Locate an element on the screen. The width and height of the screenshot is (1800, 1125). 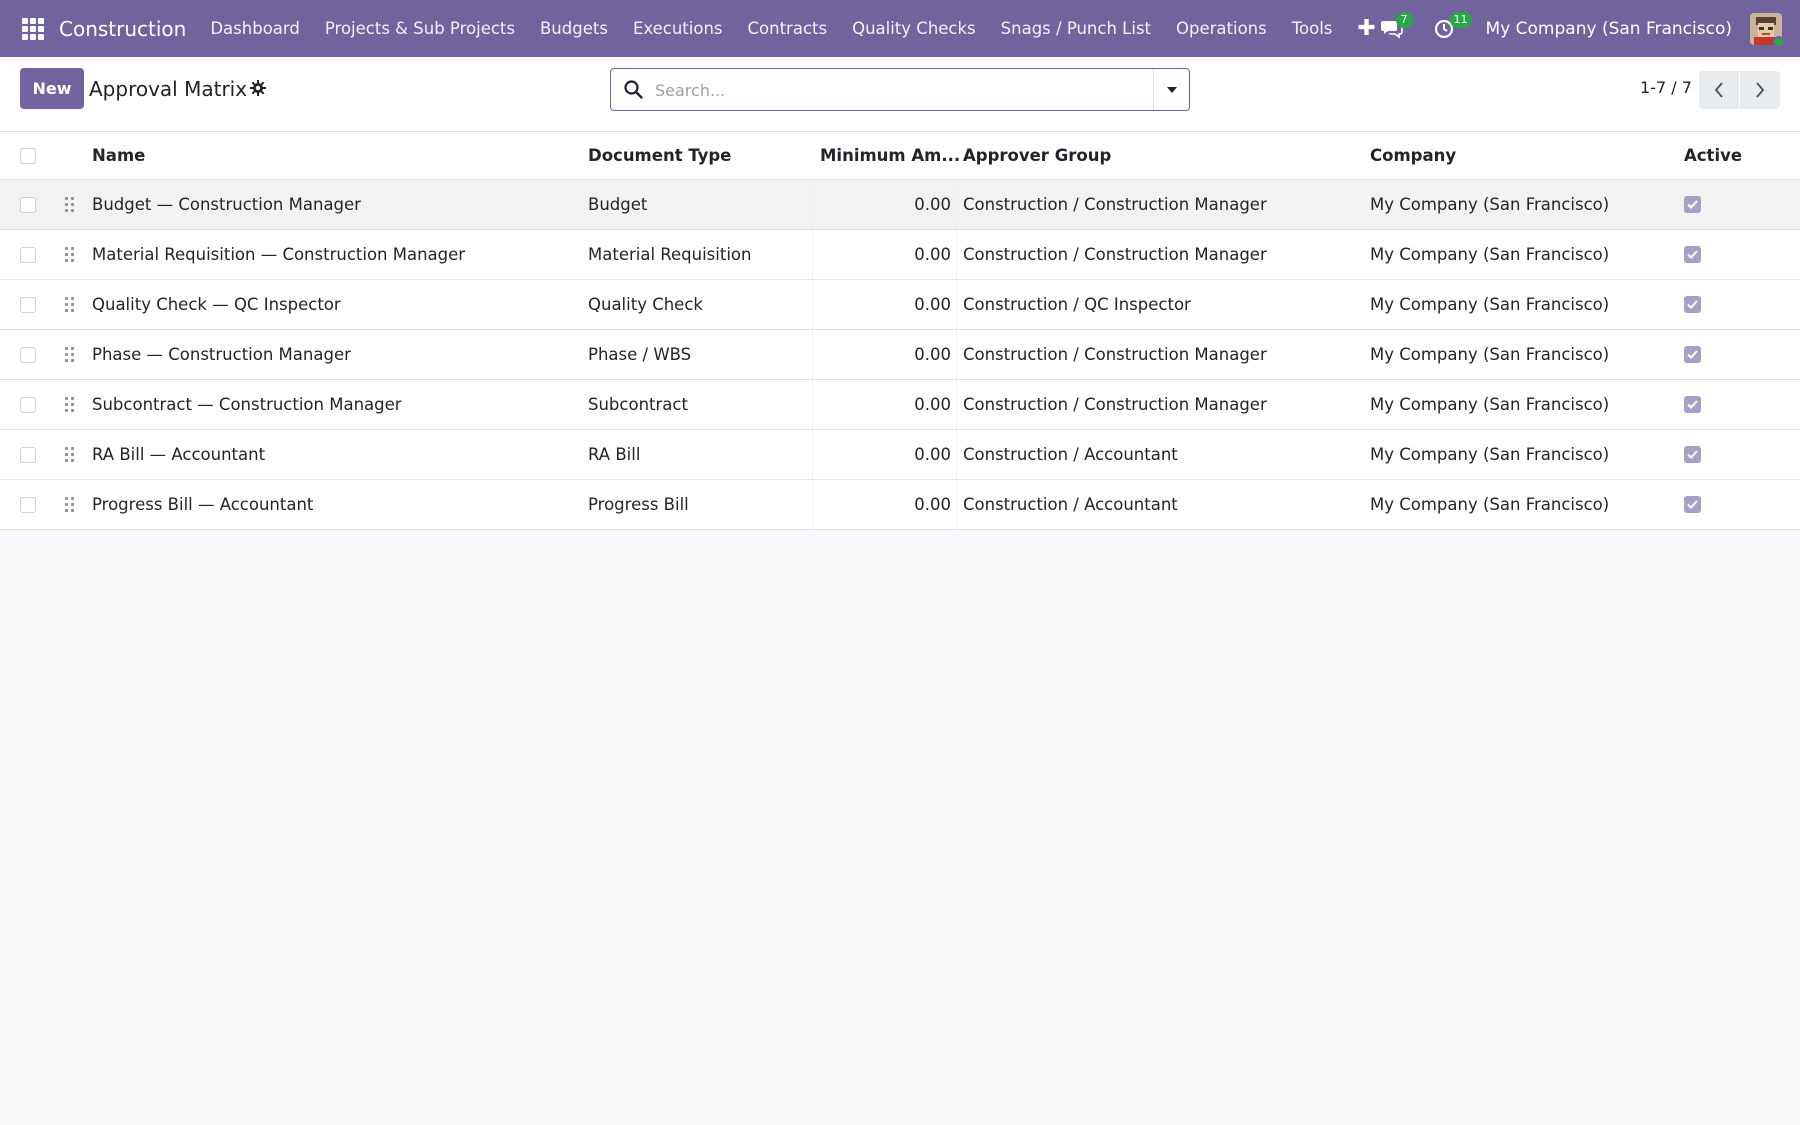
cell-name: Quality Check — QC Inspector is located at coordinates (216, 304).